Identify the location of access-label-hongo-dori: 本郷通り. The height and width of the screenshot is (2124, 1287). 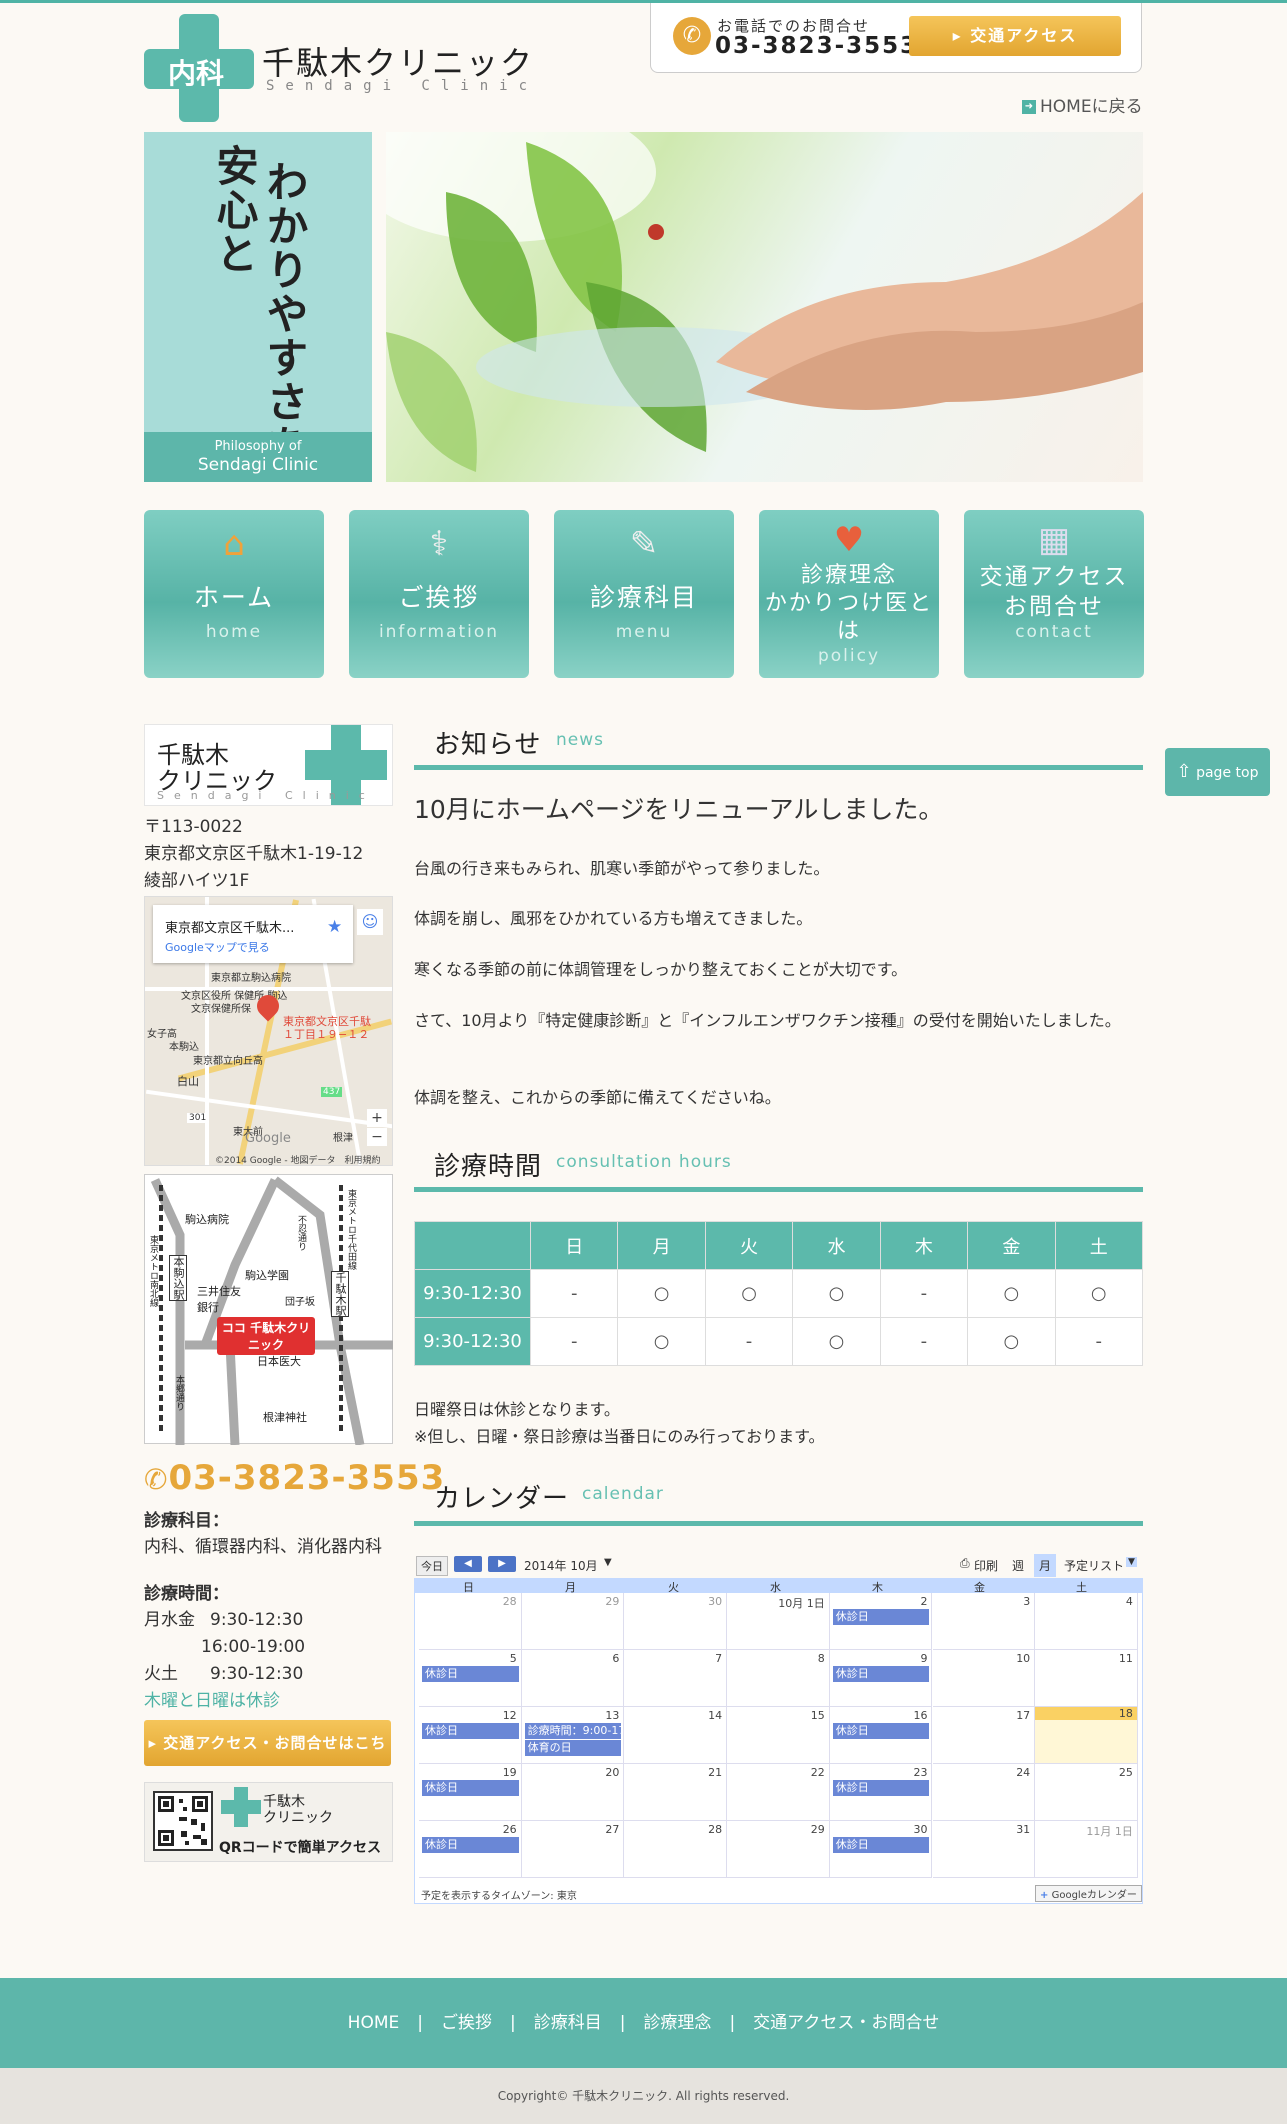
(179, 1393).